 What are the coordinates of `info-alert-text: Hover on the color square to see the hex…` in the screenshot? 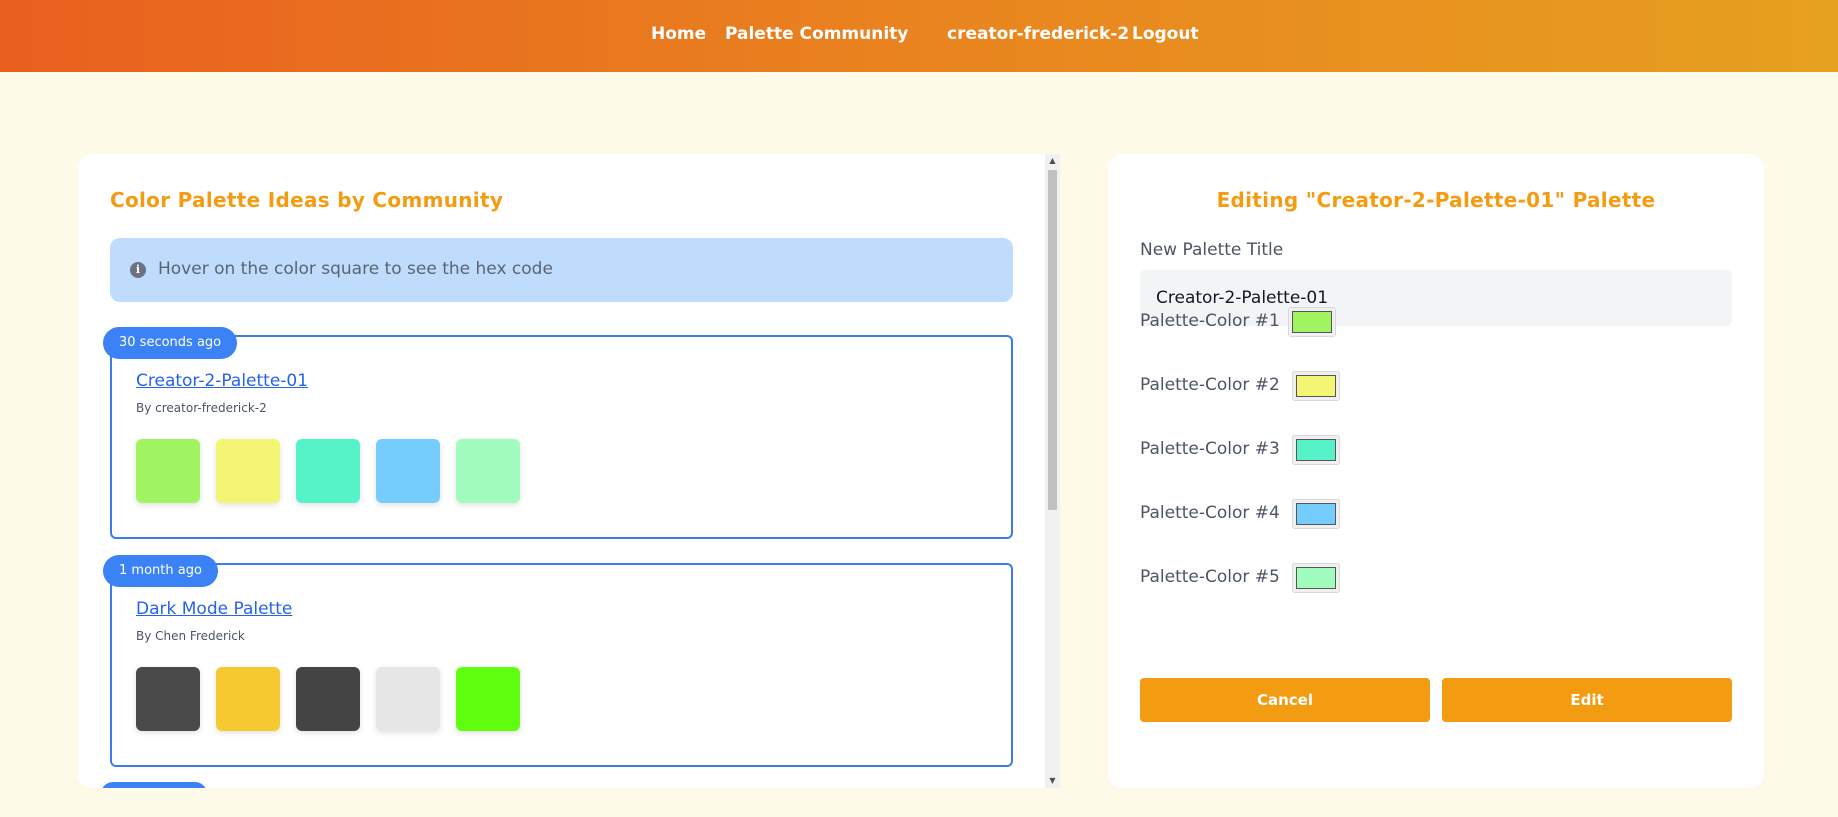 It's located at (355, 269).